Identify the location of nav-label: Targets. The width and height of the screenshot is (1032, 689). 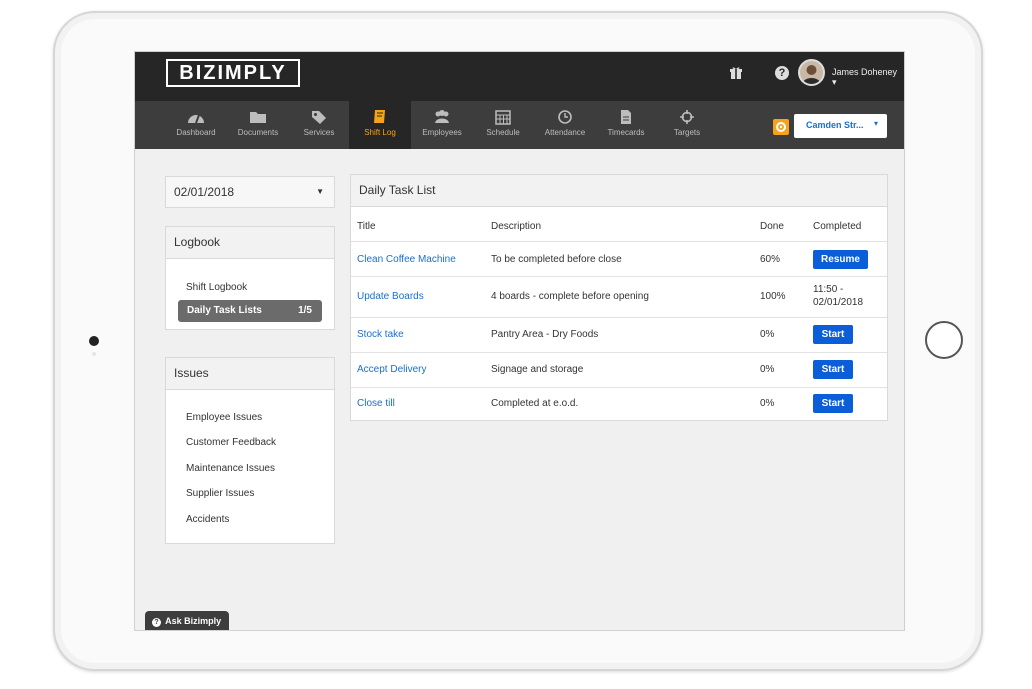
(687, 132).